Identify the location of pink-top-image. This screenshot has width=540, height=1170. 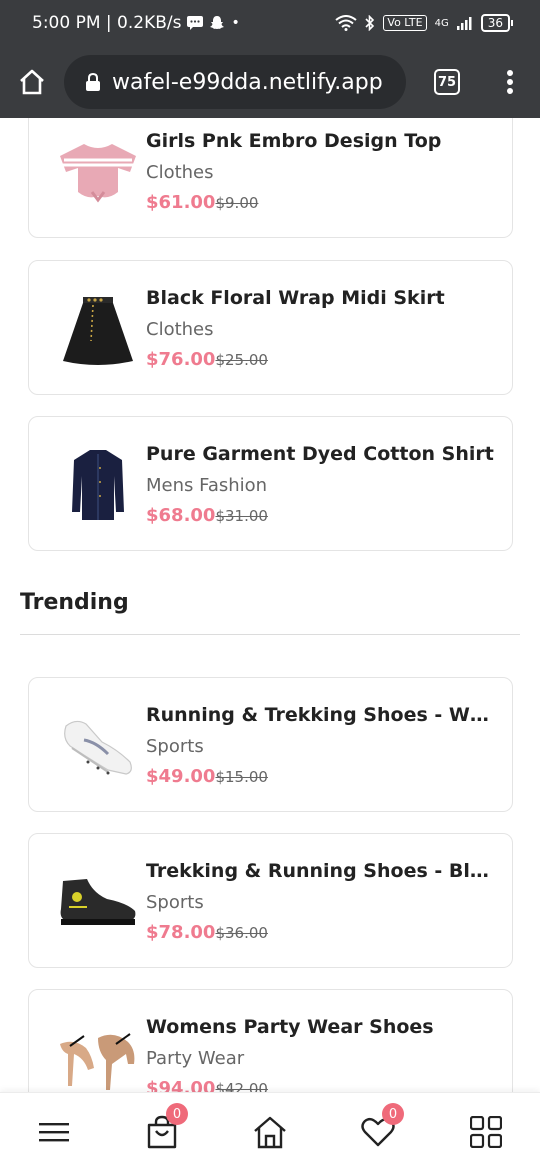
(98, 173).